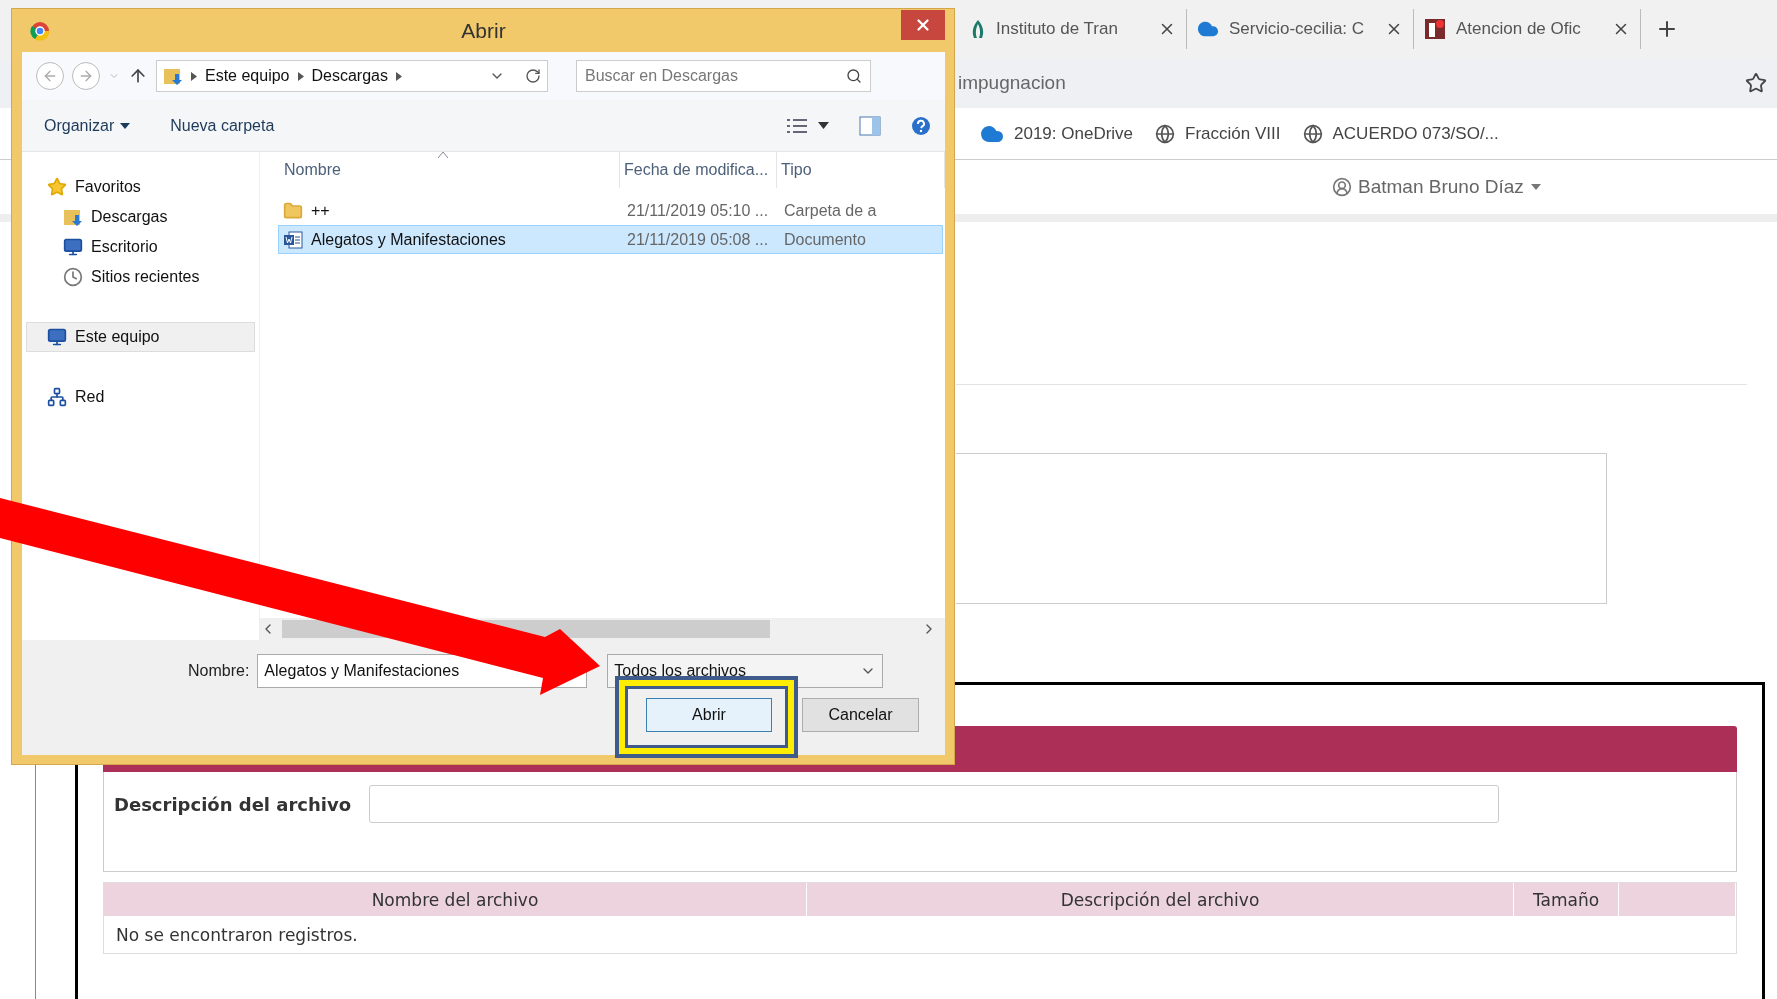 The height and width of the screenshot is (999, 1777). Describe the element at coordinates (140, 397) in the screenshot. I see `nav-item: Red` at that location.